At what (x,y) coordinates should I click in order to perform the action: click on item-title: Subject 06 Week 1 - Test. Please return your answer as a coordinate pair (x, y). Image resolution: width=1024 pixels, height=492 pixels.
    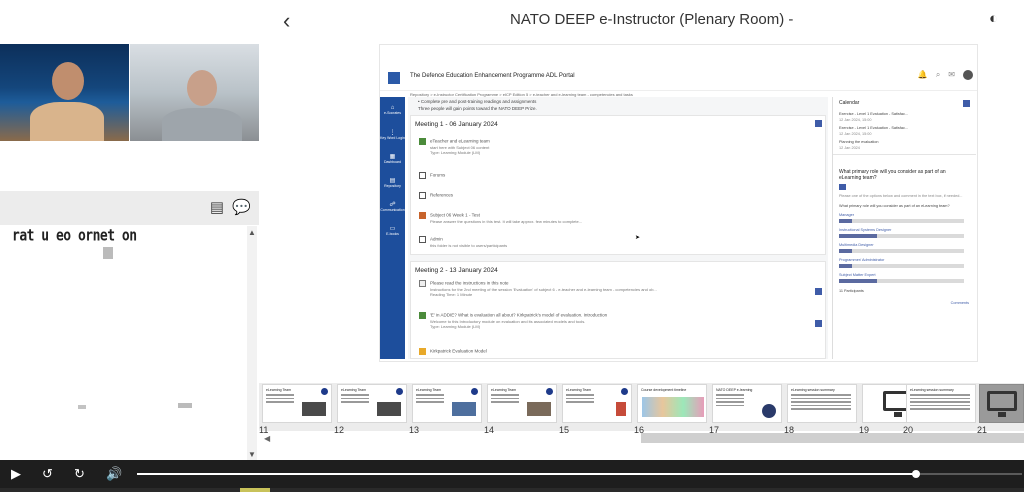
    Looking at the image, I should click on (455, 215).